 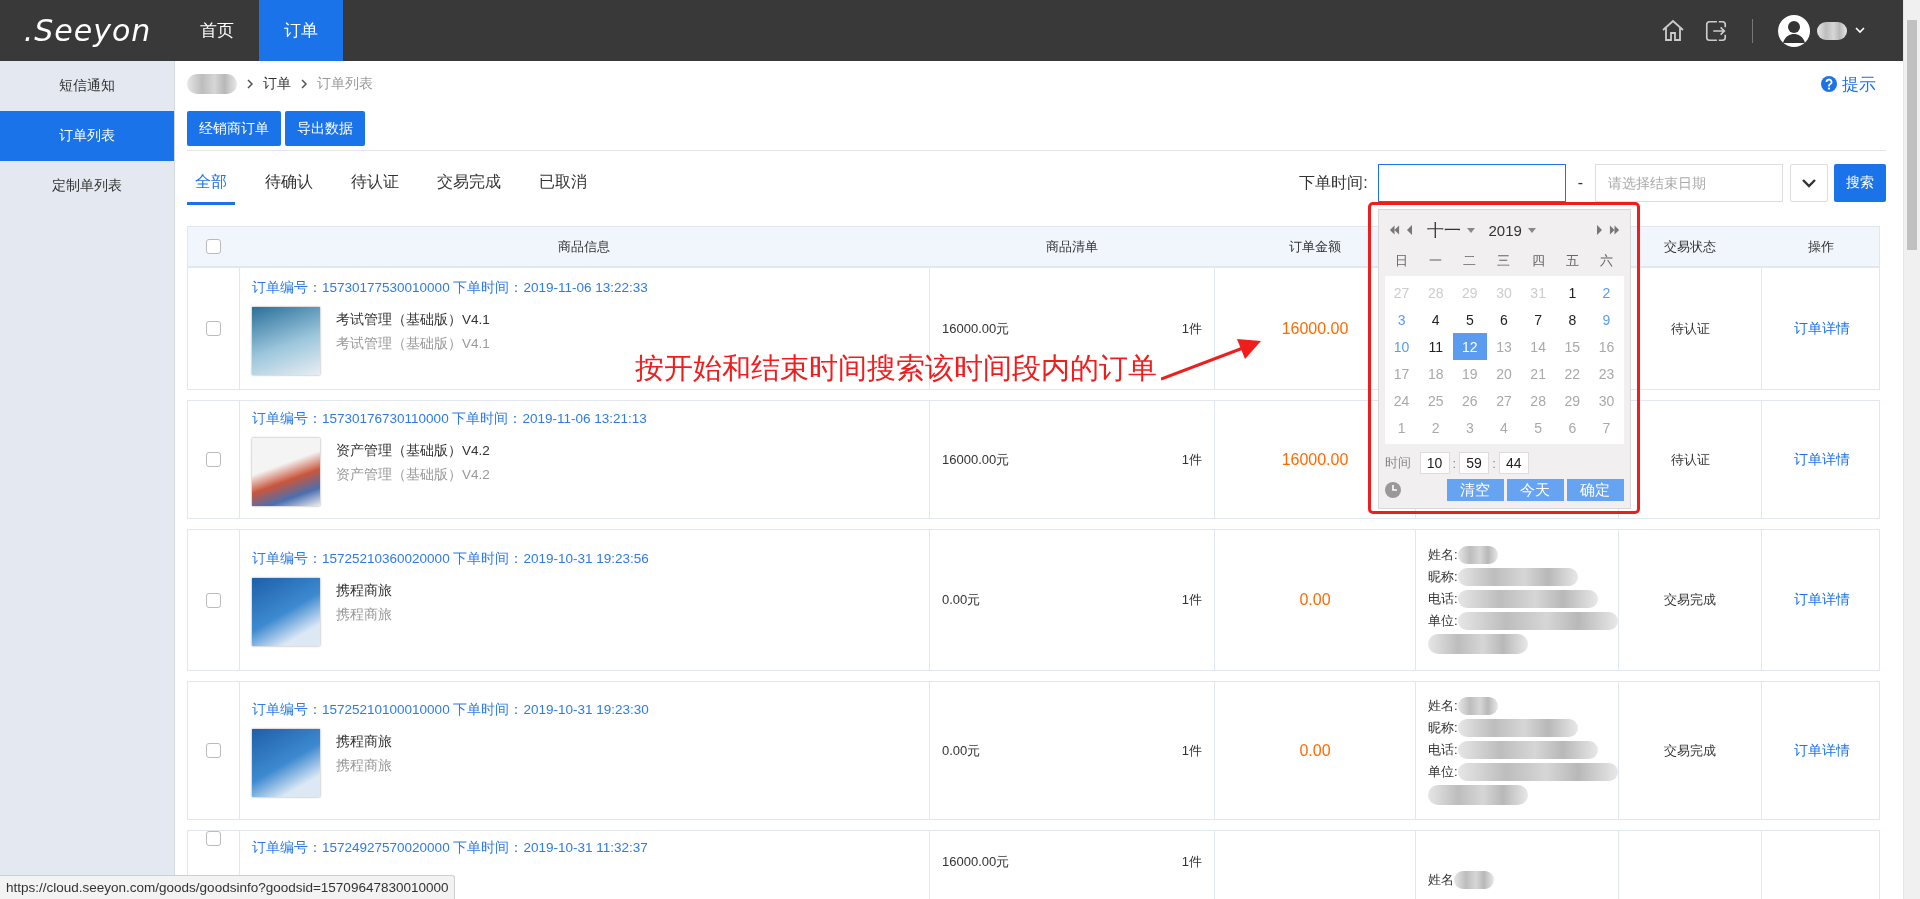 I want to click on caret-icon, so click(x=1860, y=30).